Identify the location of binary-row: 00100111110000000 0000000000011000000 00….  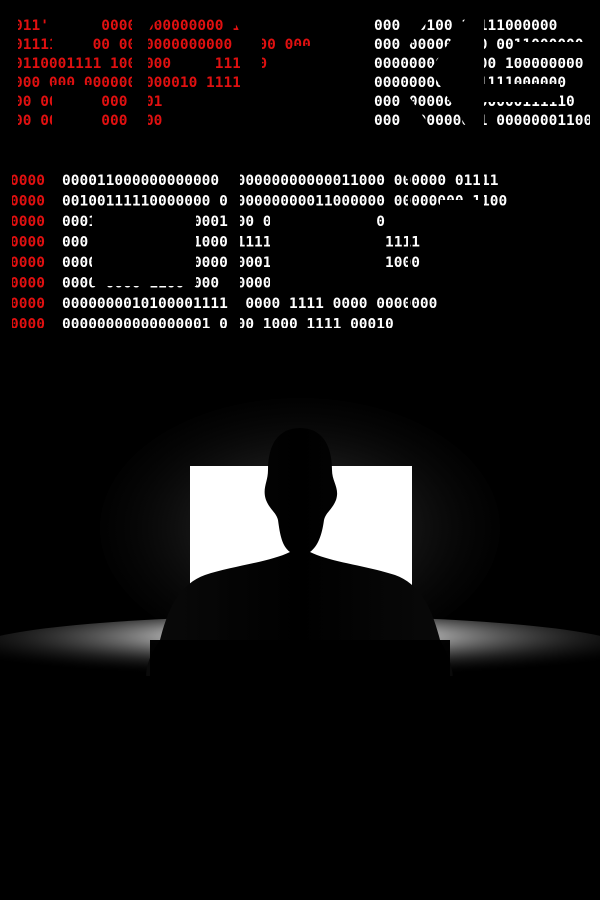
(284, 202).